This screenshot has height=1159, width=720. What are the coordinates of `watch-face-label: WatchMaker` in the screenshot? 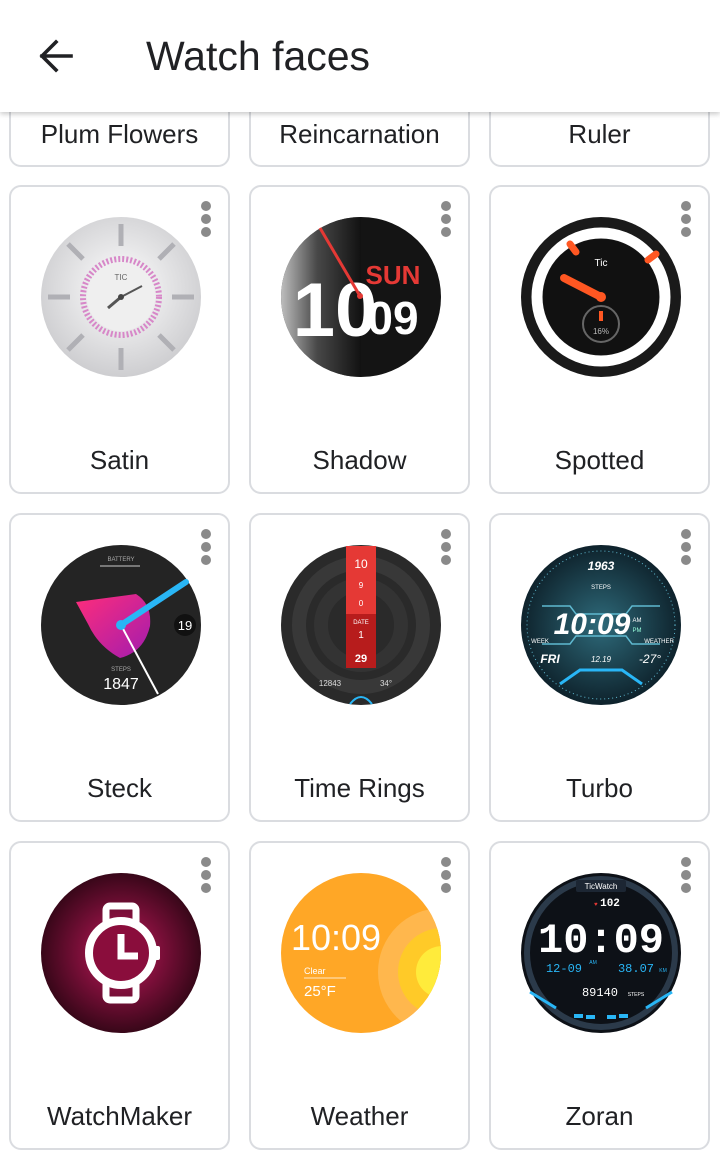 It's located at (119, 1116).